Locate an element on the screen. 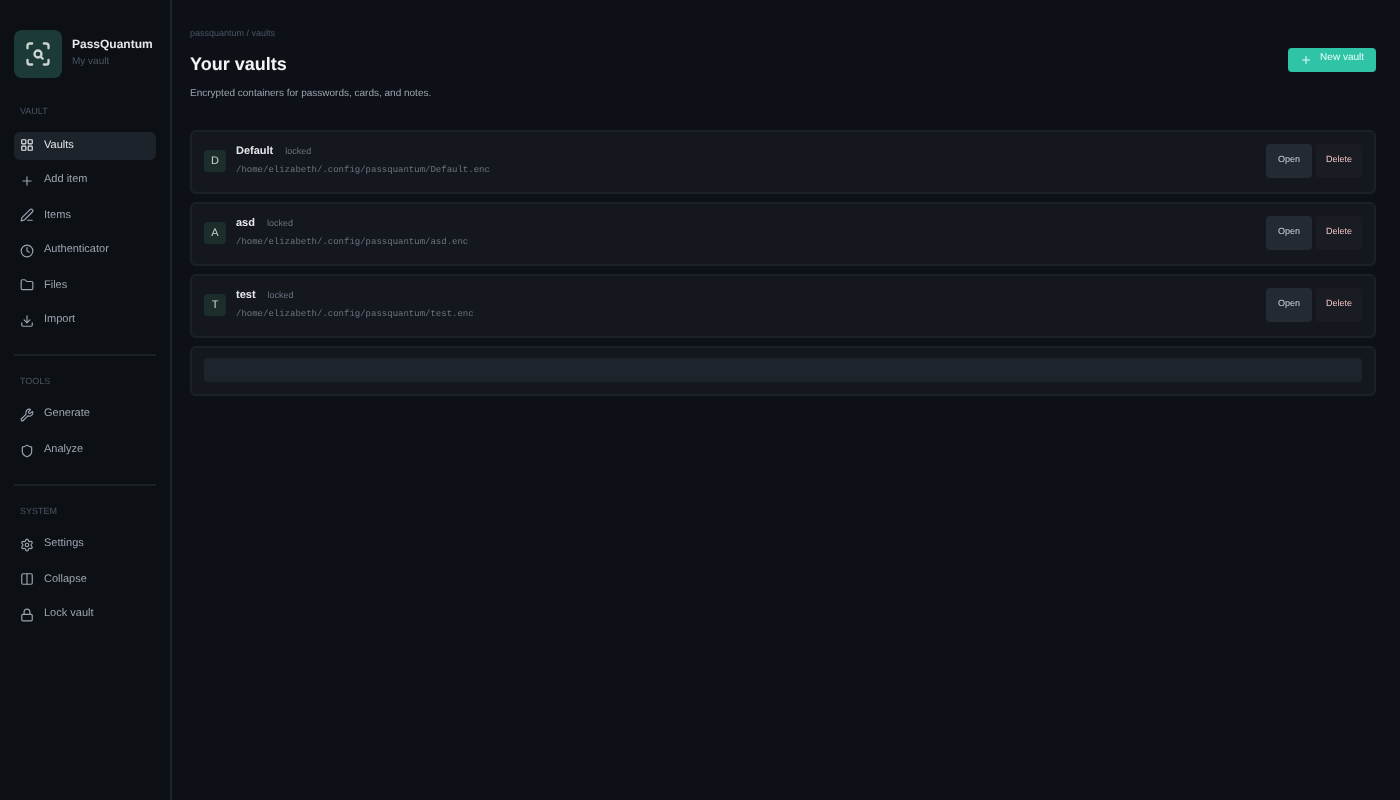 Image resolution: width=1400 pixels, height=800 pixels. lock-icon is located at coordinates (27, 614).